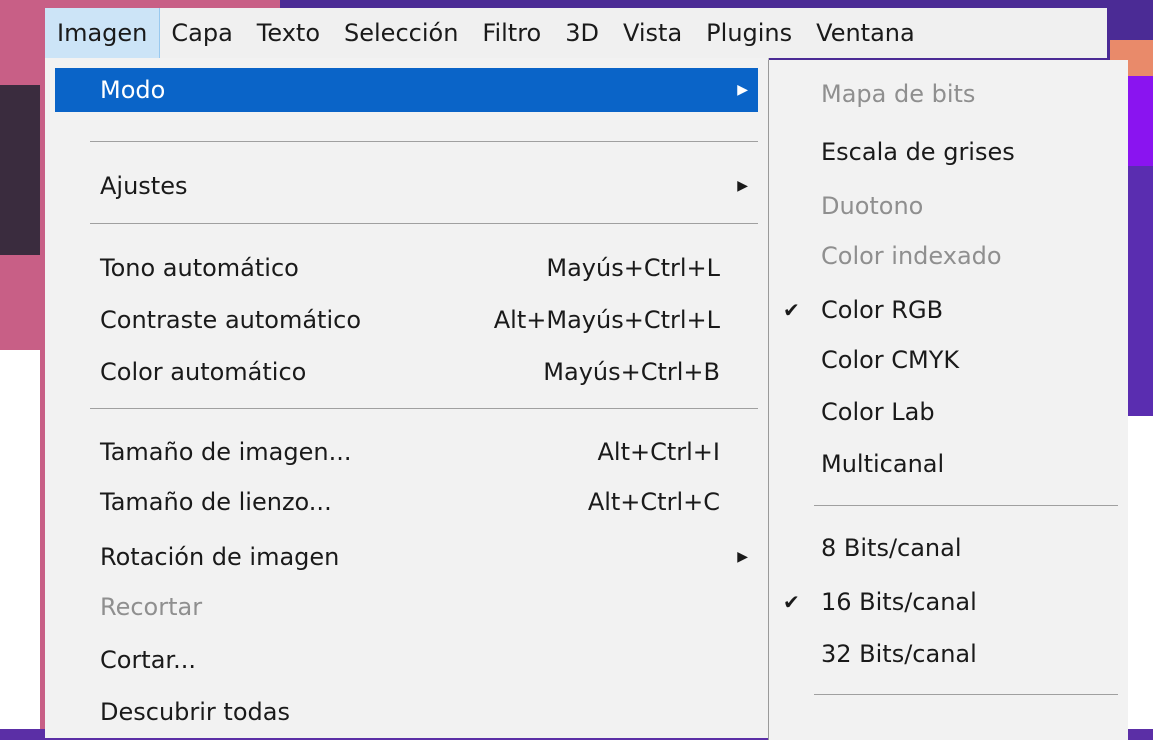  What do you see at coordinates (890, 360) in the screenshot?
I see `submenu-item-label: Color CMYK` at bounding box center [890, 360].